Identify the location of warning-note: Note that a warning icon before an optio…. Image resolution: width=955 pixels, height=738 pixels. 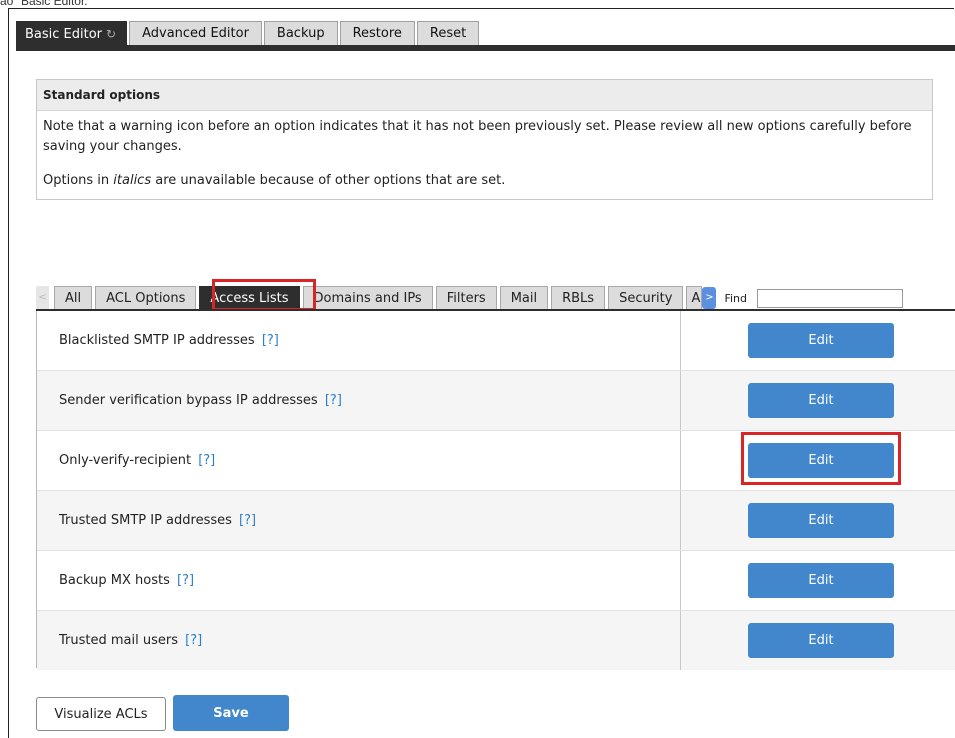
(477, 136).